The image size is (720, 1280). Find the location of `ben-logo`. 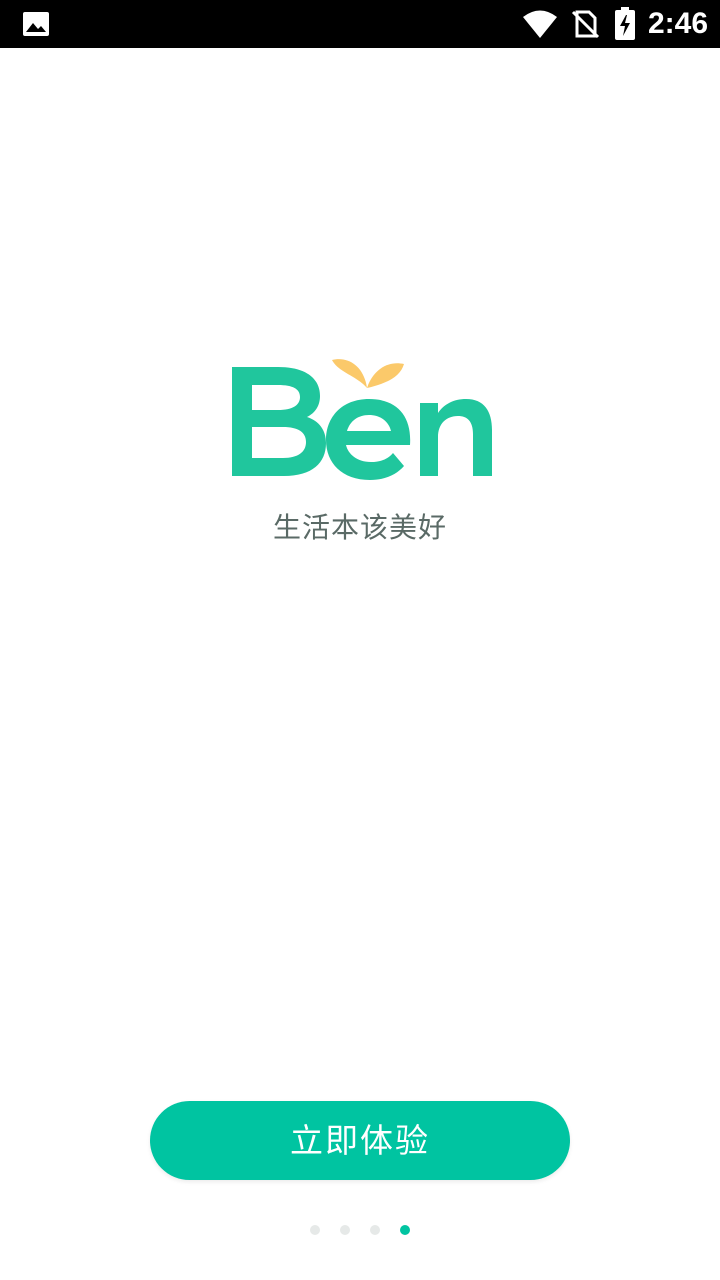

ben-logo is located at coordinates (362, 419).